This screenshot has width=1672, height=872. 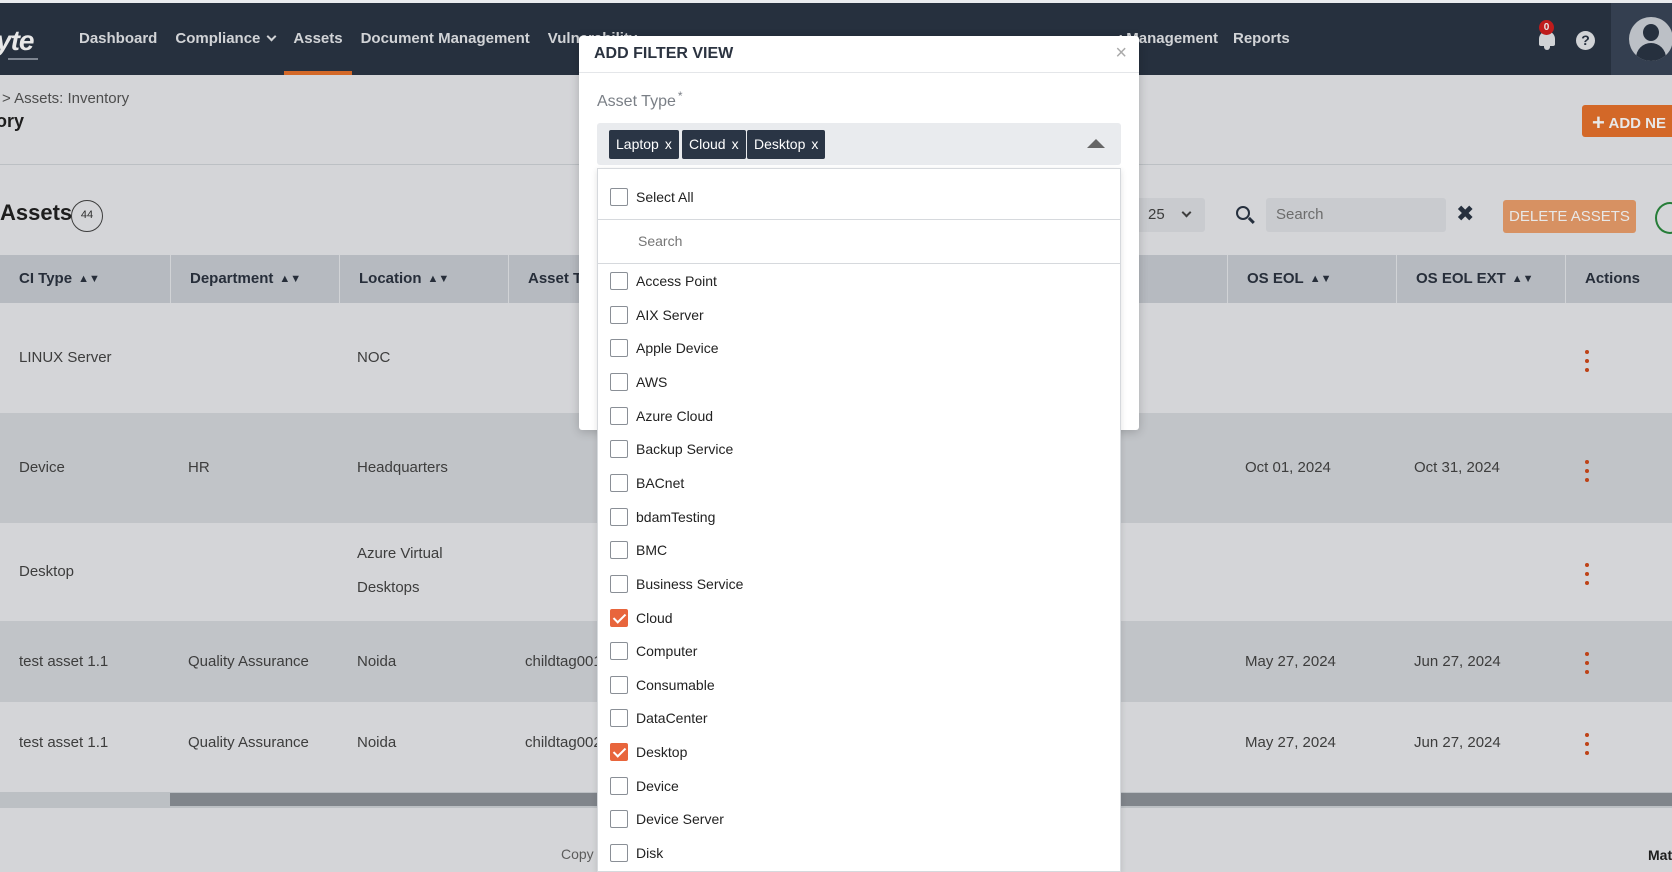 What do you see at coordinates (859, 282) in the screenshot?
I see `dropdown-option: Access Point` at bounding box center [859, 282].